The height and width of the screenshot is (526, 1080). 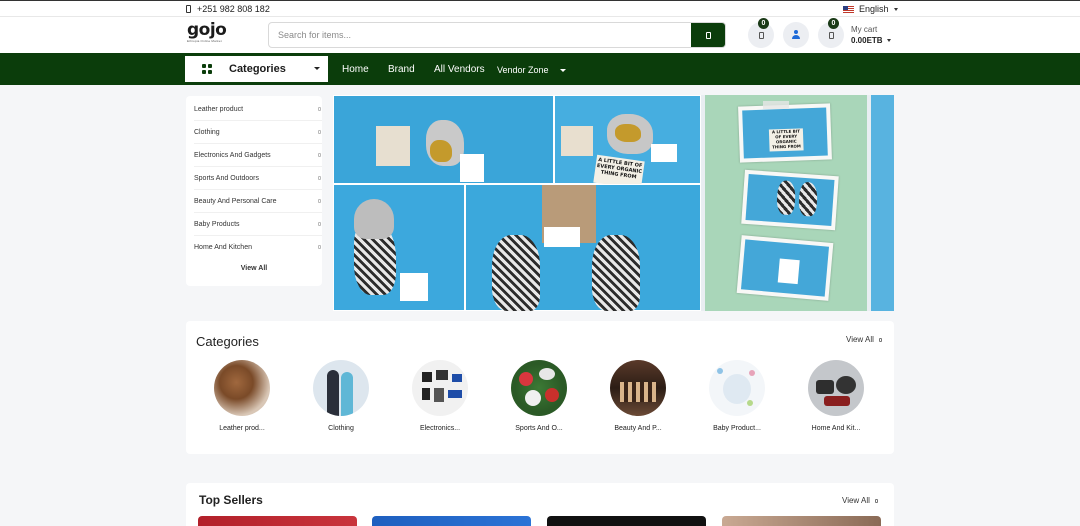 What do you see at coordinates (860, 500) in the screenshot?
I see `top-sellers-view-all-link: View All` at bounding box center [860, 500].